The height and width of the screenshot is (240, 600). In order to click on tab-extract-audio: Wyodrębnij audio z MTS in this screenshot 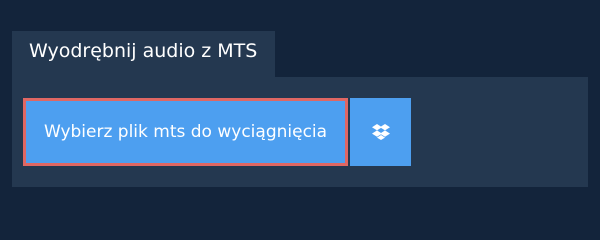, I will do `click(143, 54)`.